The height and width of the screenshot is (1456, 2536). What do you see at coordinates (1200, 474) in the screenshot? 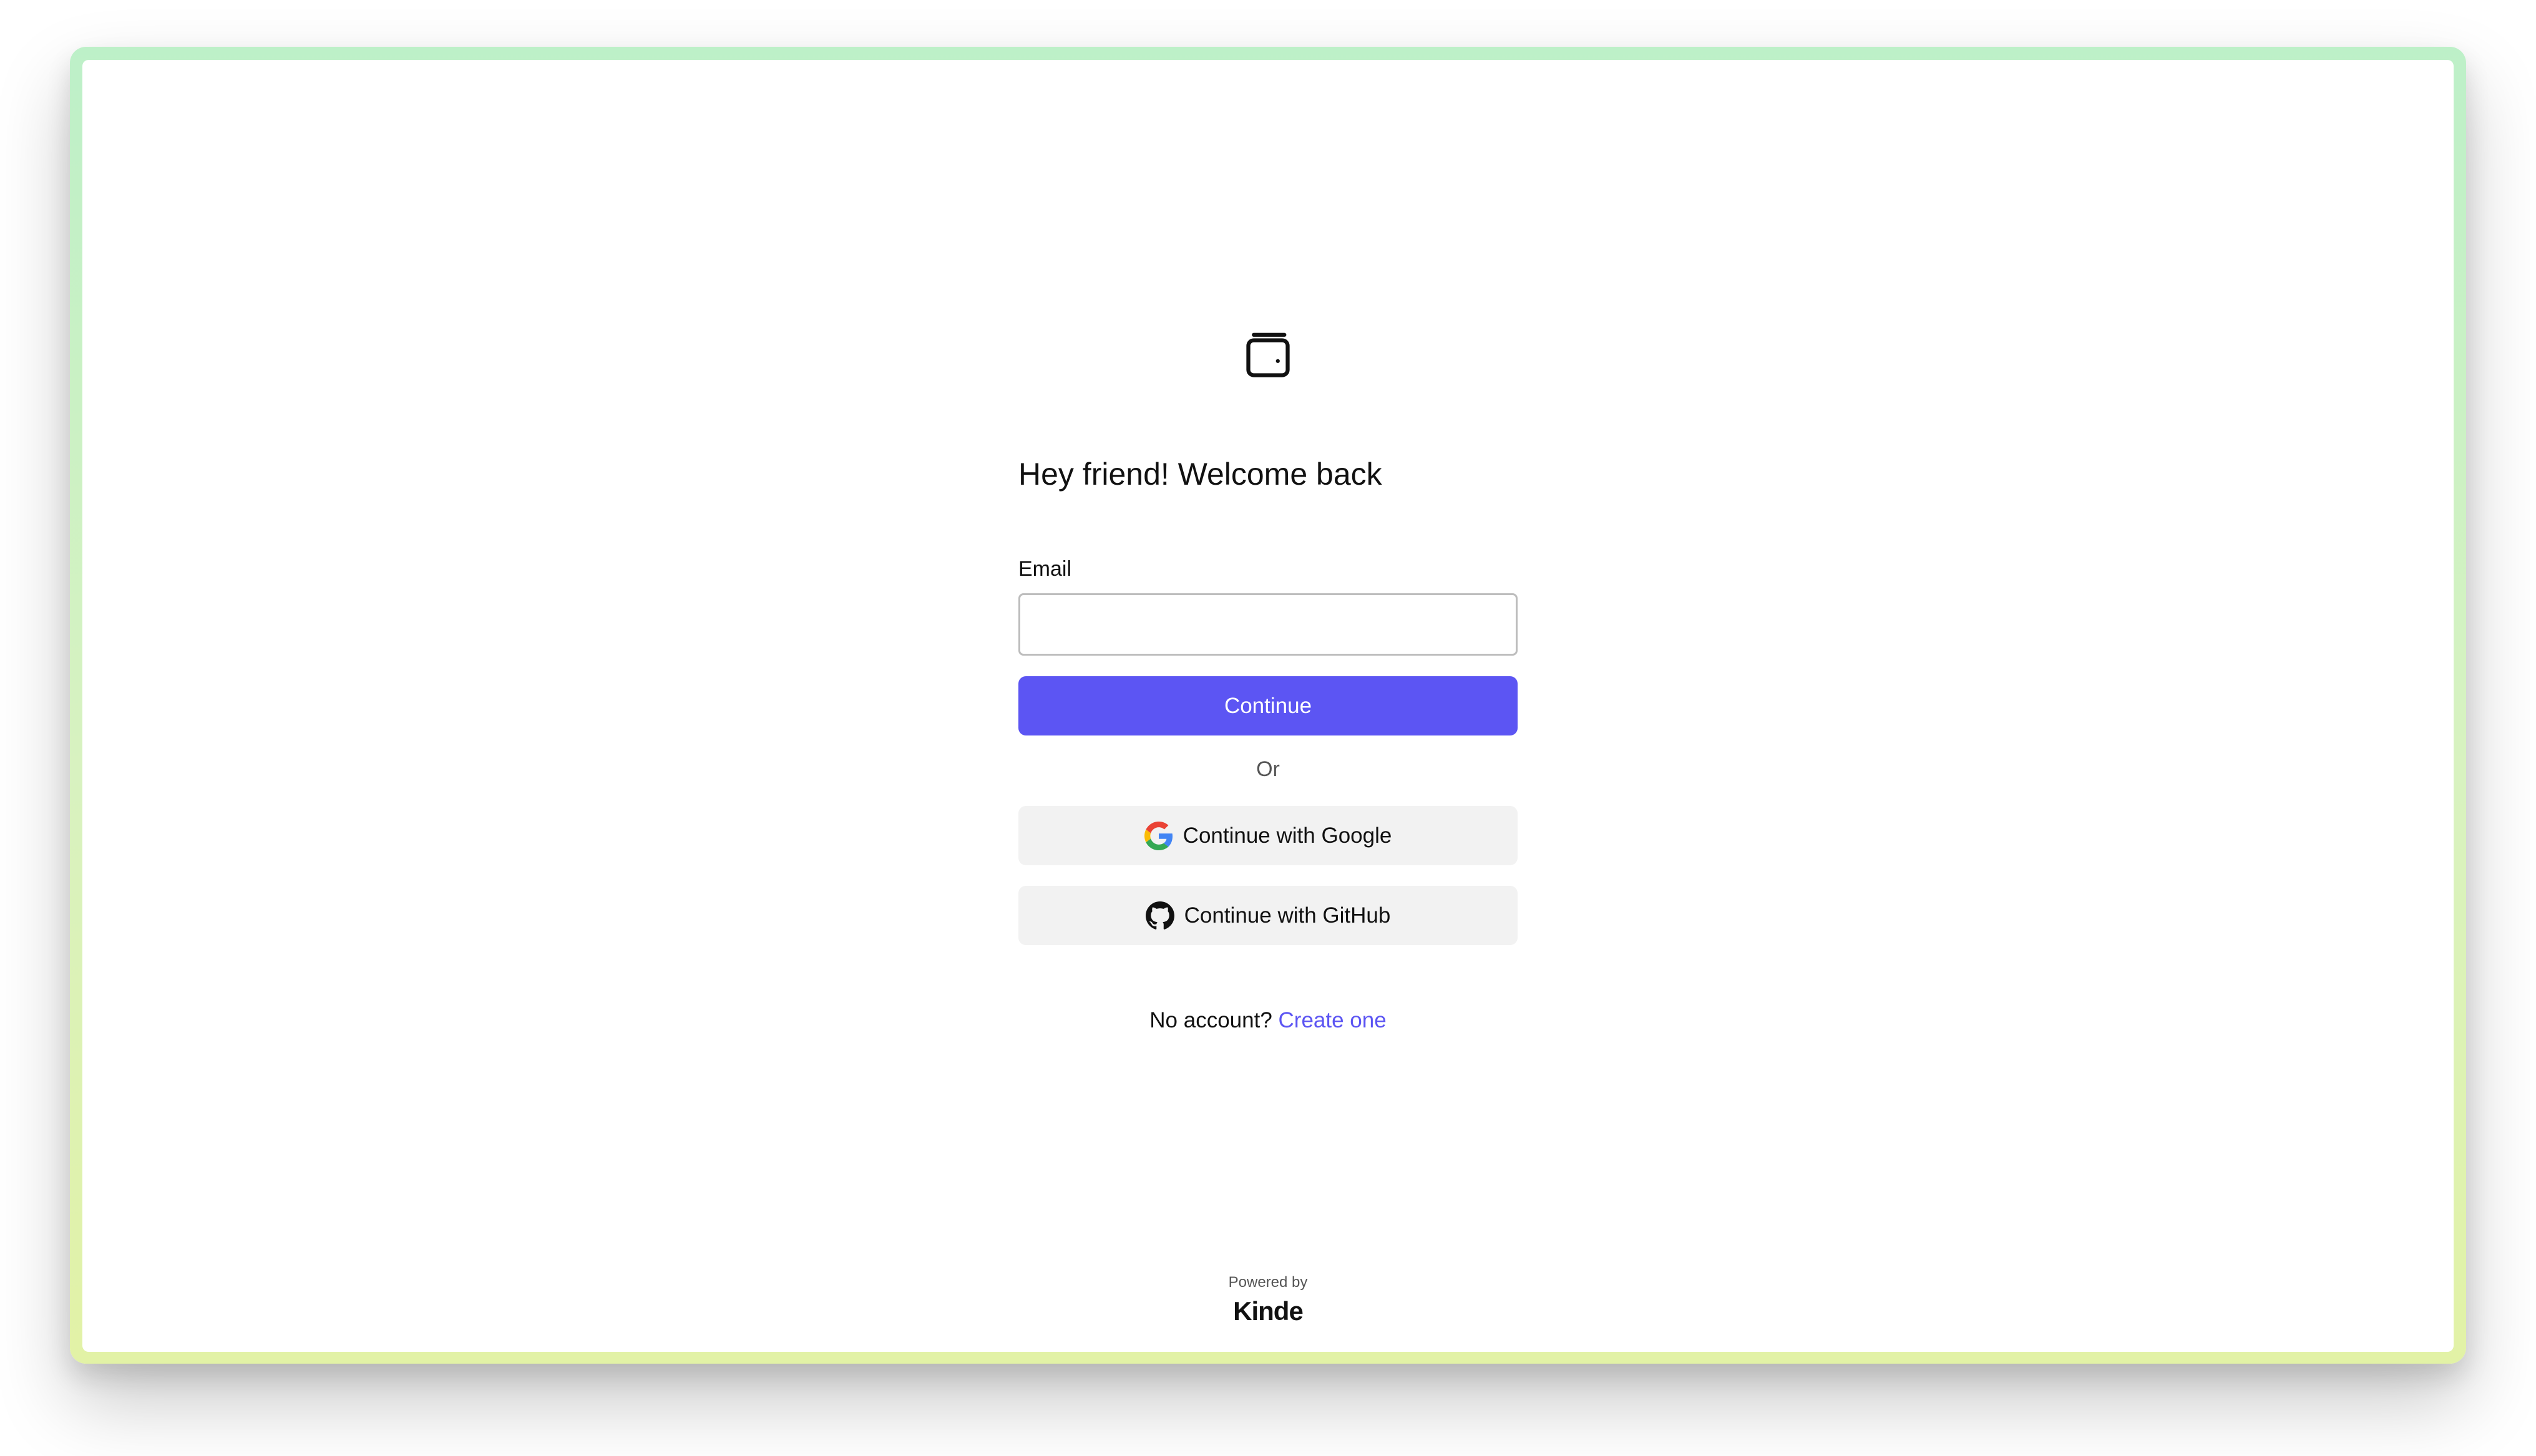
I see `page-title: Hey friend! Welcome back` at bounding box center [1200, 474].